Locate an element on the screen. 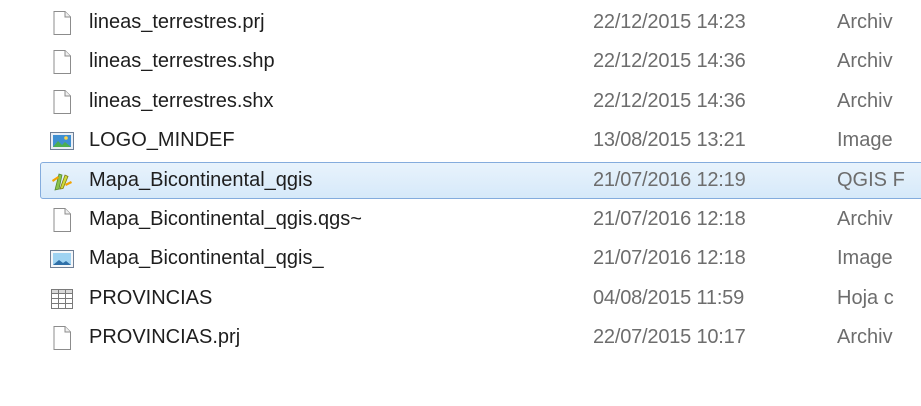 This screenshot has height=406, width=921. file-row: PROVINCIAS 04/08/2015 11:59 Hoja c is located at coordinates (460, 298).